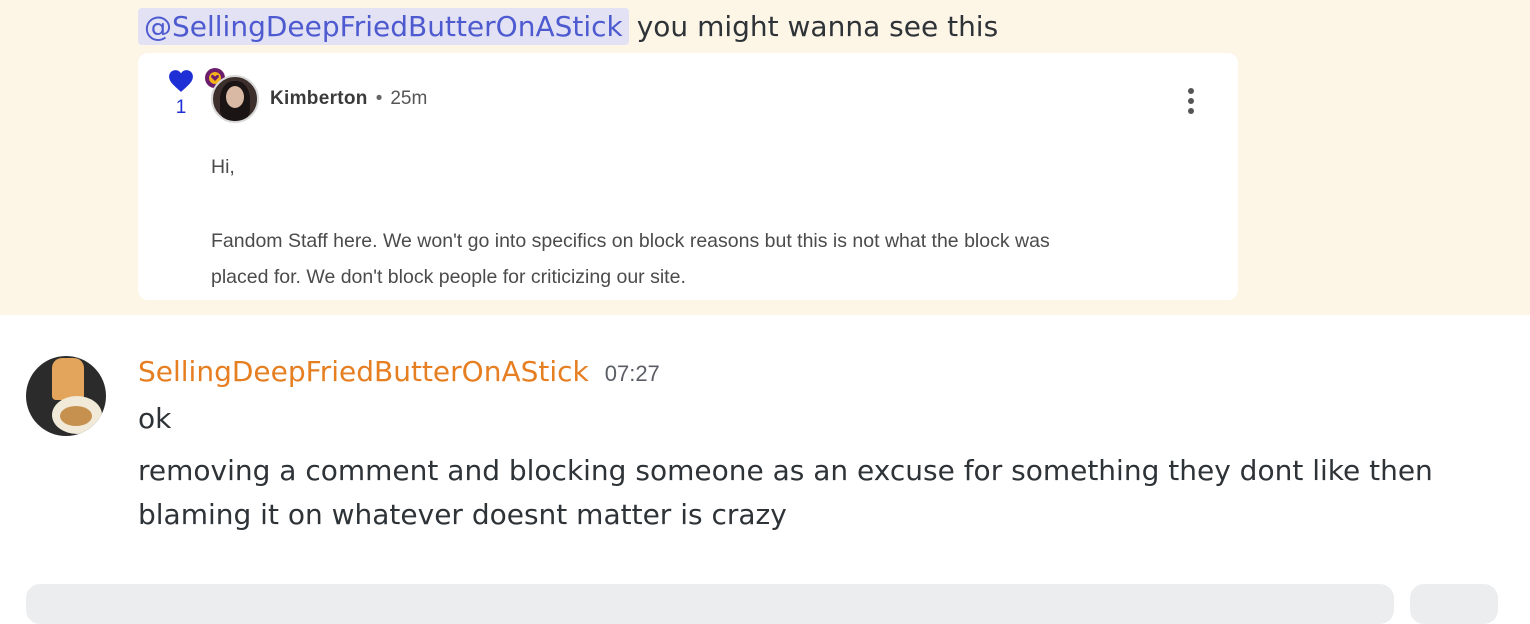 This screenshot has height=624, width=1530. Describe the element at coordinates (817, 26) in the screenshot. I see `previous-message-text: you might wanna see this` at that location.